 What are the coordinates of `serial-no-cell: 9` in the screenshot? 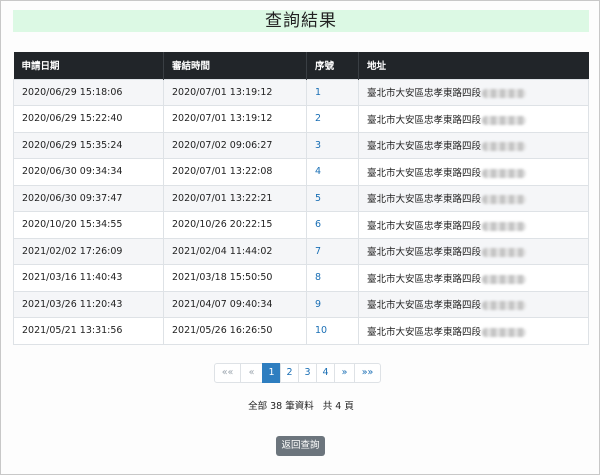 It's located at (332, 304).